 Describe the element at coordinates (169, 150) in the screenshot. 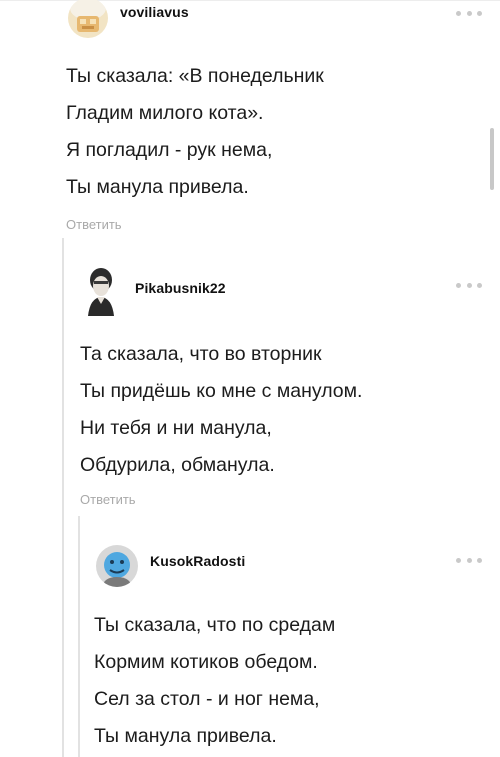

I see `comment-line: Я погладил - рук нема,` at that location.